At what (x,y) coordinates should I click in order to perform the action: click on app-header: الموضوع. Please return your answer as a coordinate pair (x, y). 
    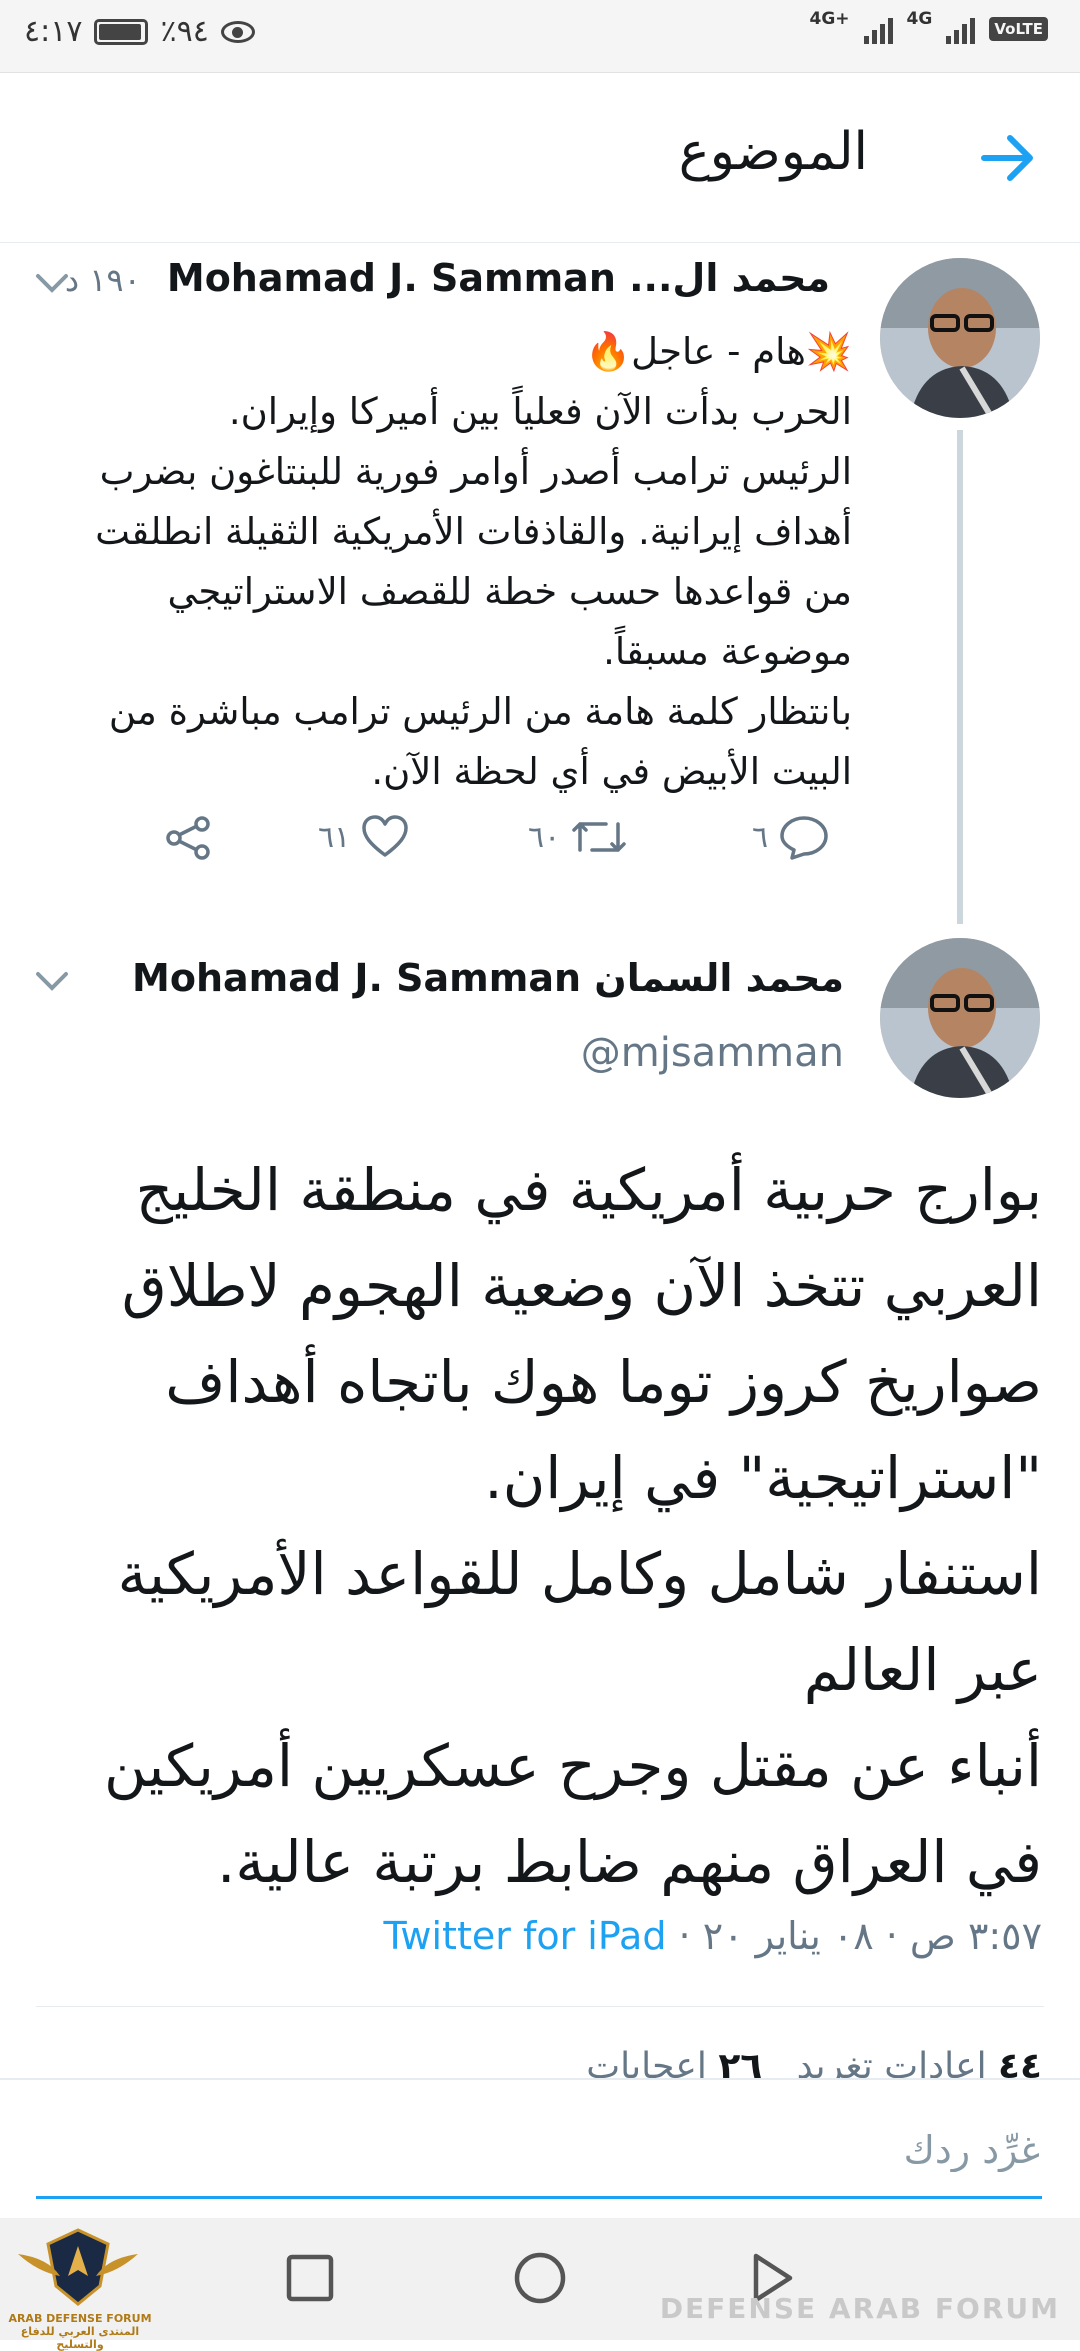
    Looking at the image, I should click on (540, 158).